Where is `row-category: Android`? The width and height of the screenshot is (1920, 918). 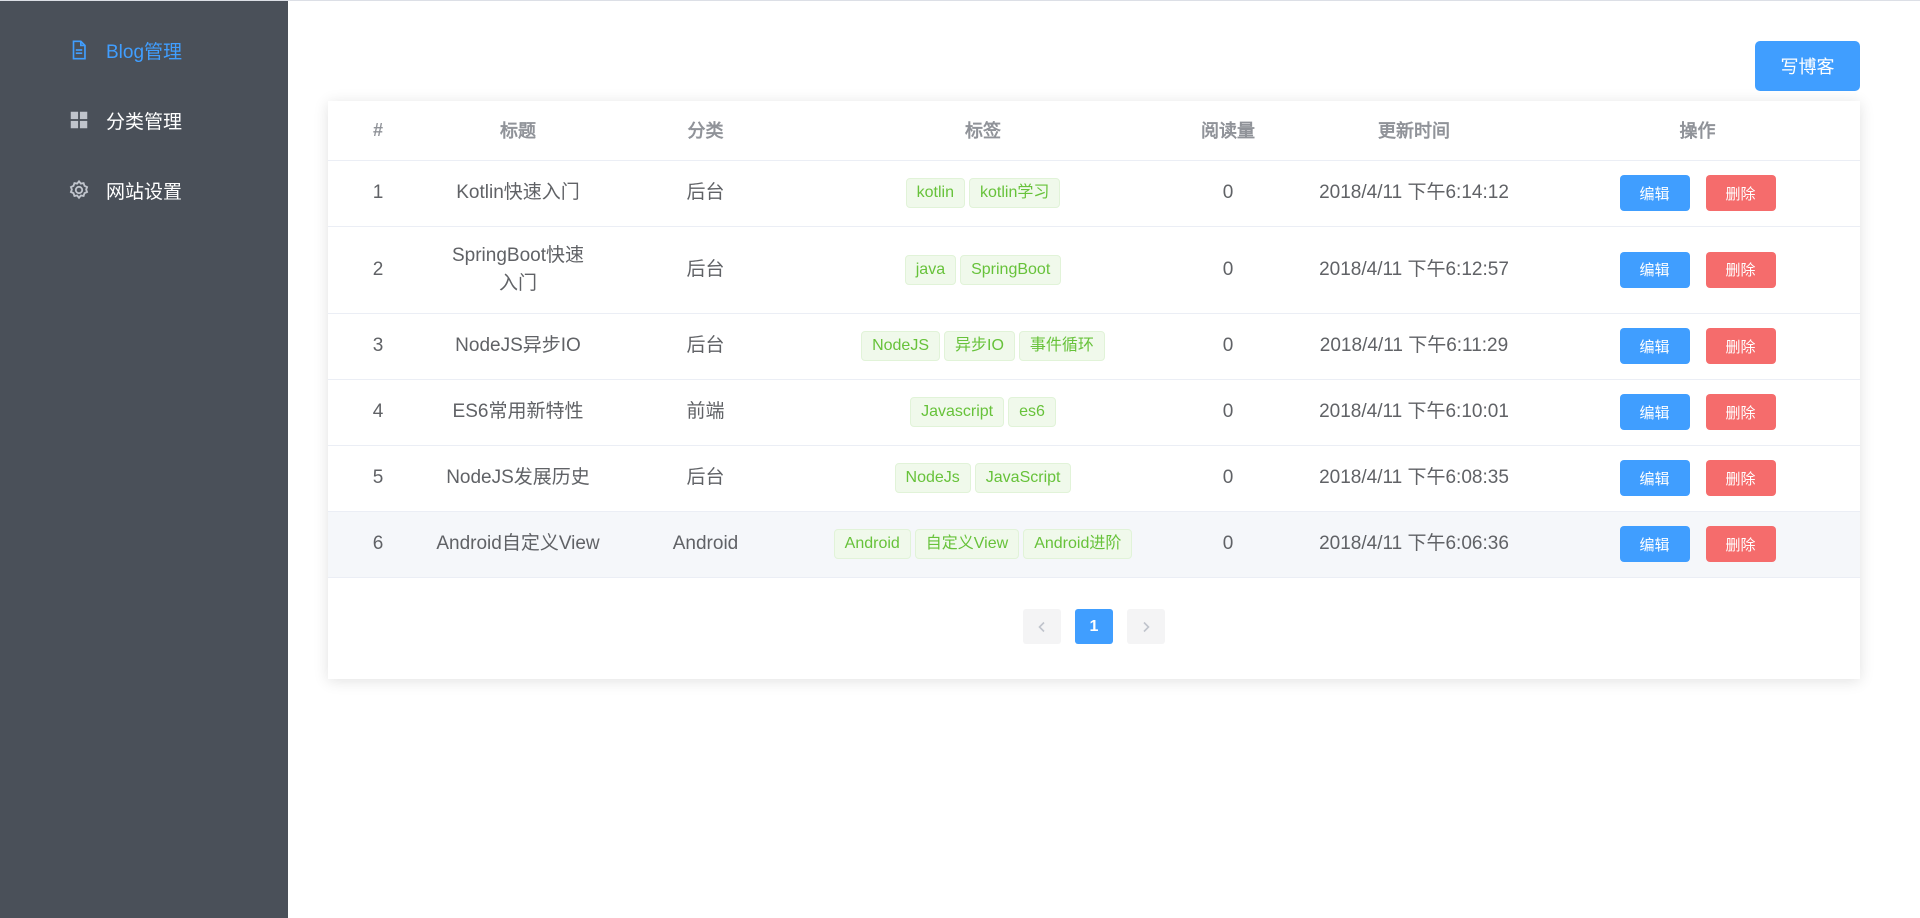 row-category: Android is located at coordinates (705, 544).